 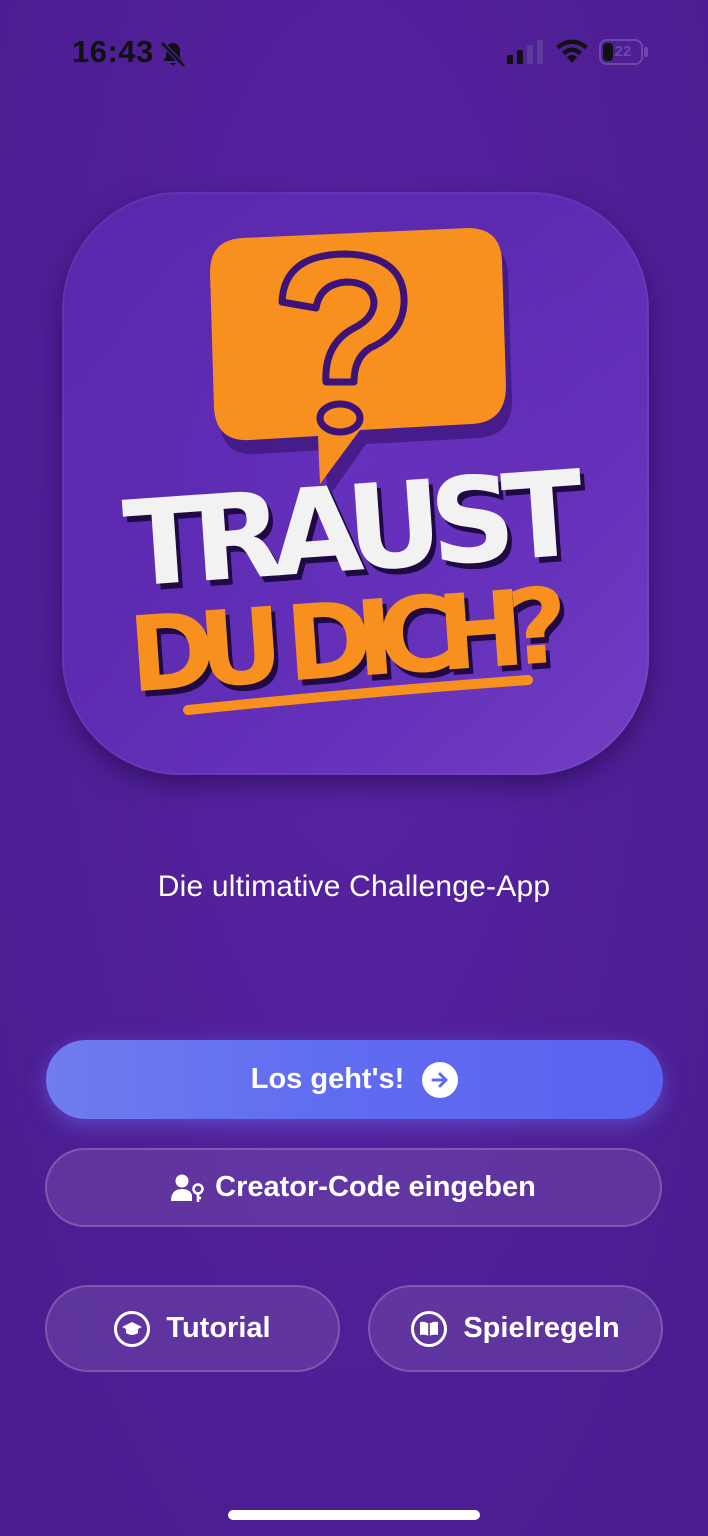 What do you see at coordinates (623, 51) in the screenshot?
I see `battery-level: 22` at bounding box center [623, 51].